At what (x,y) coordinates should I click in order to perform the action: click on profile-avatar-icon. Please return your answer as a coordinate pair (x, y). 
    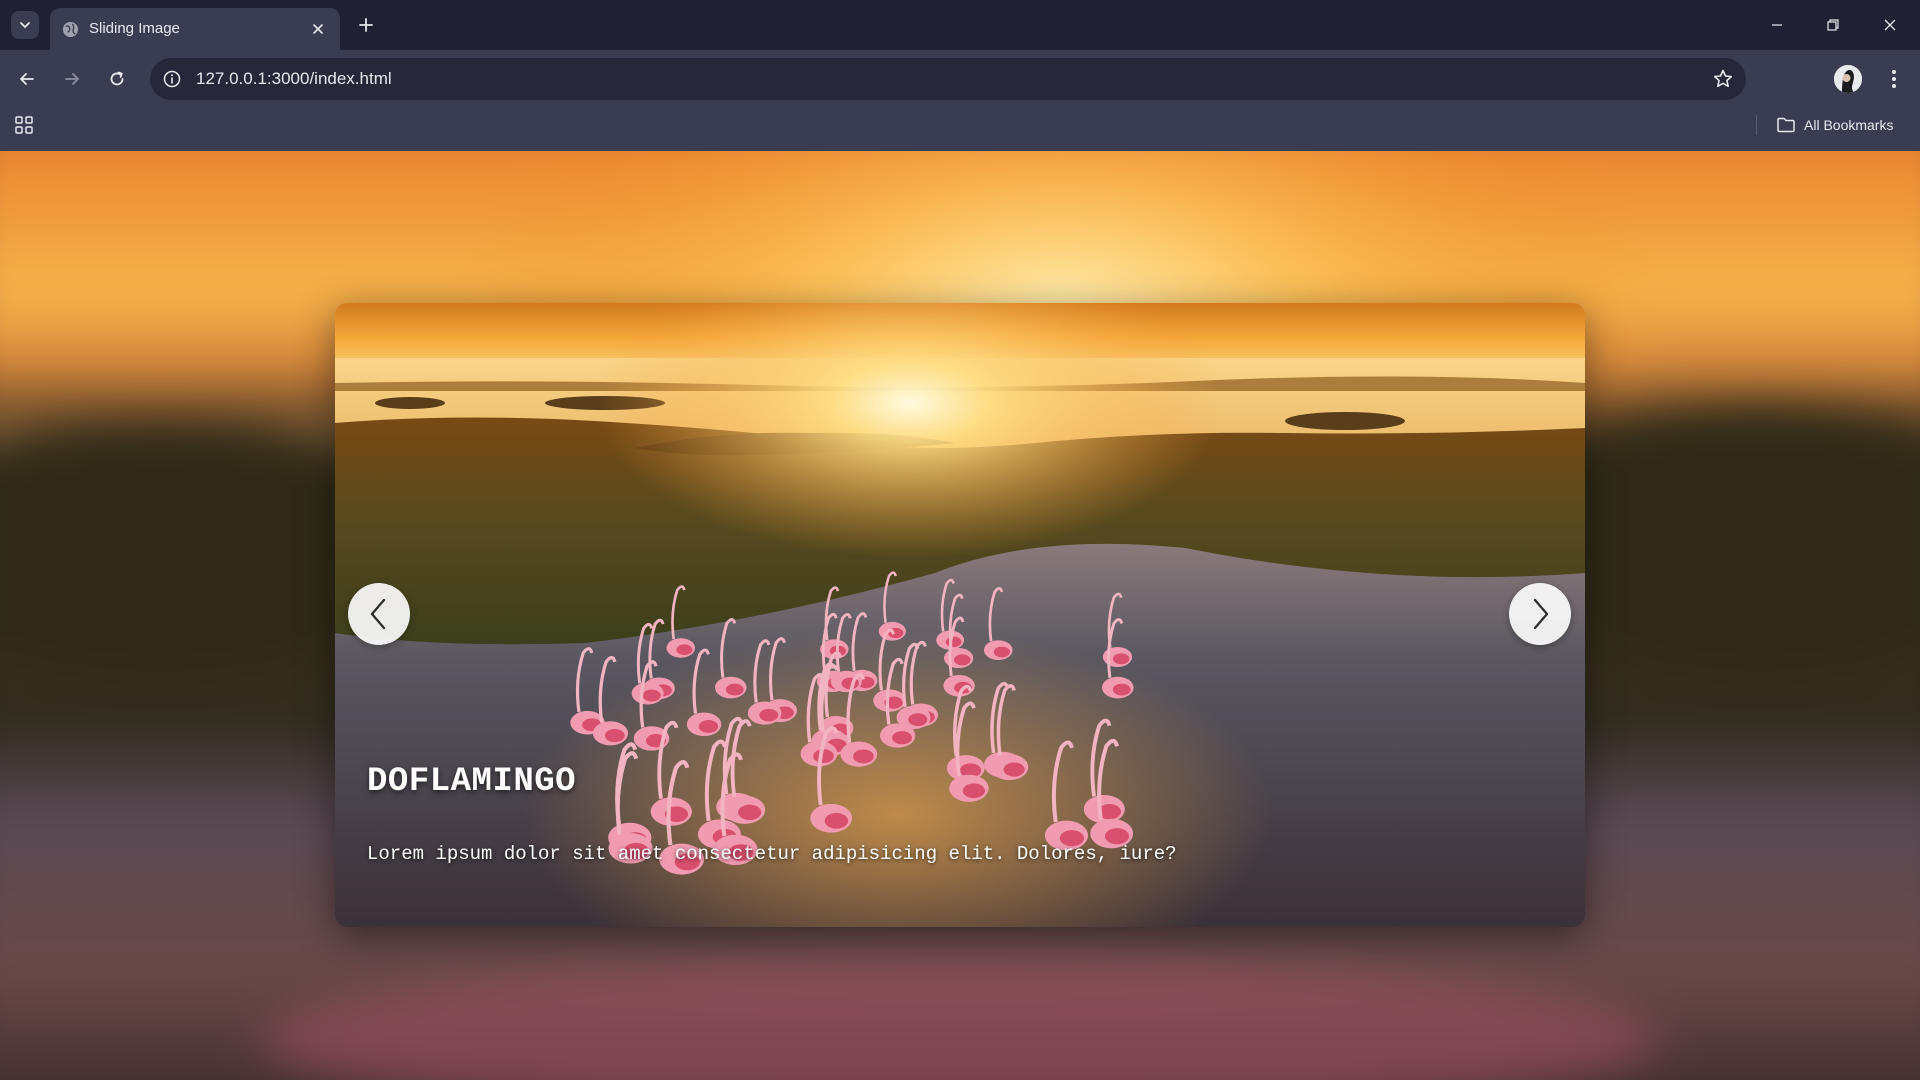
    Looking at the image, I should click on (1848, 79).